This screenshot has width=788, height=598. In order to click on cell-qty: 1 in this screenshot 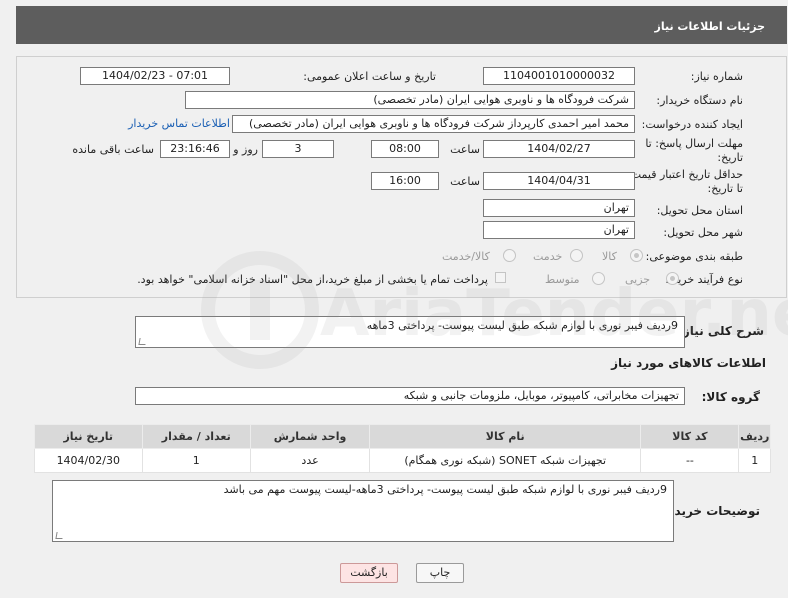, I will do `click(196, 460)`.